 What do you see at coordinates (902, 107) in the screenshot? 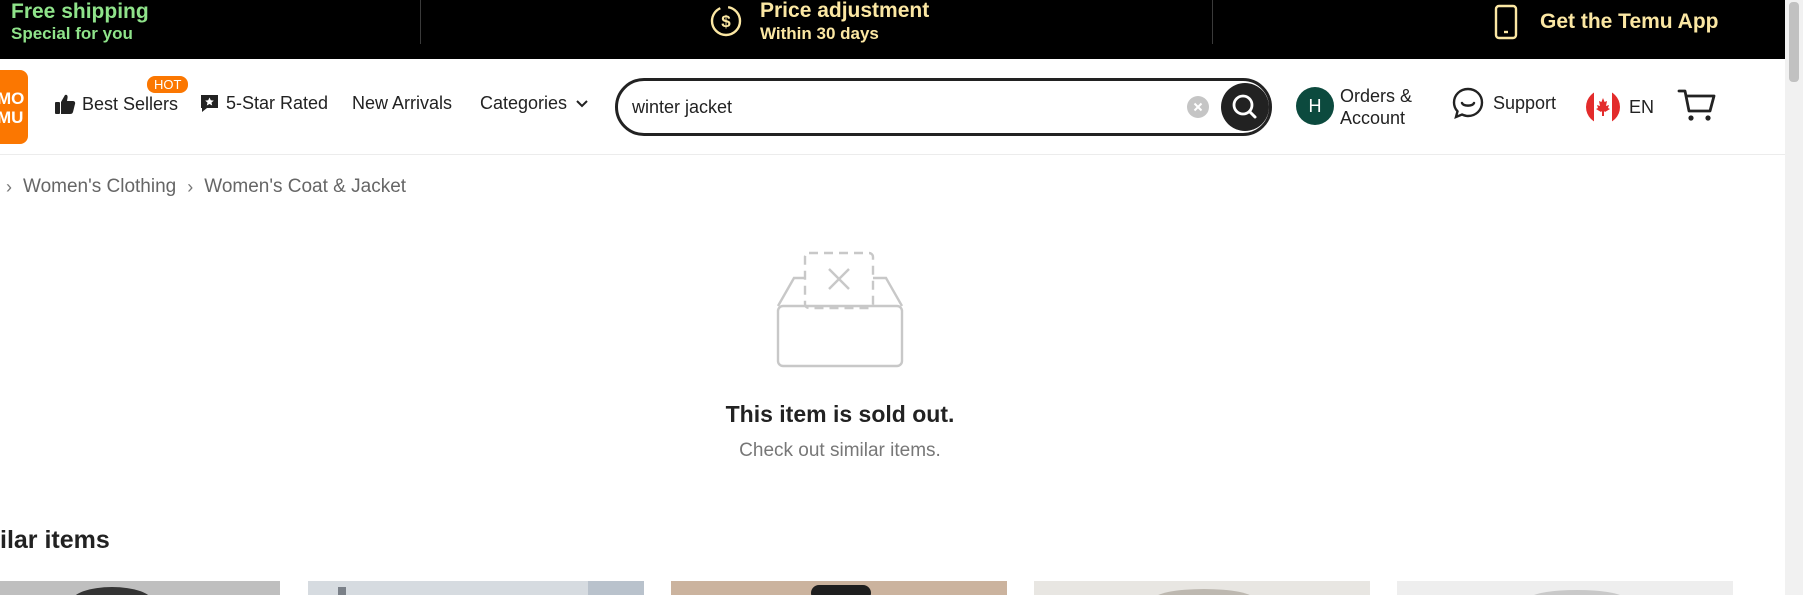
I see `search-input` at bounding box center [902, 107].